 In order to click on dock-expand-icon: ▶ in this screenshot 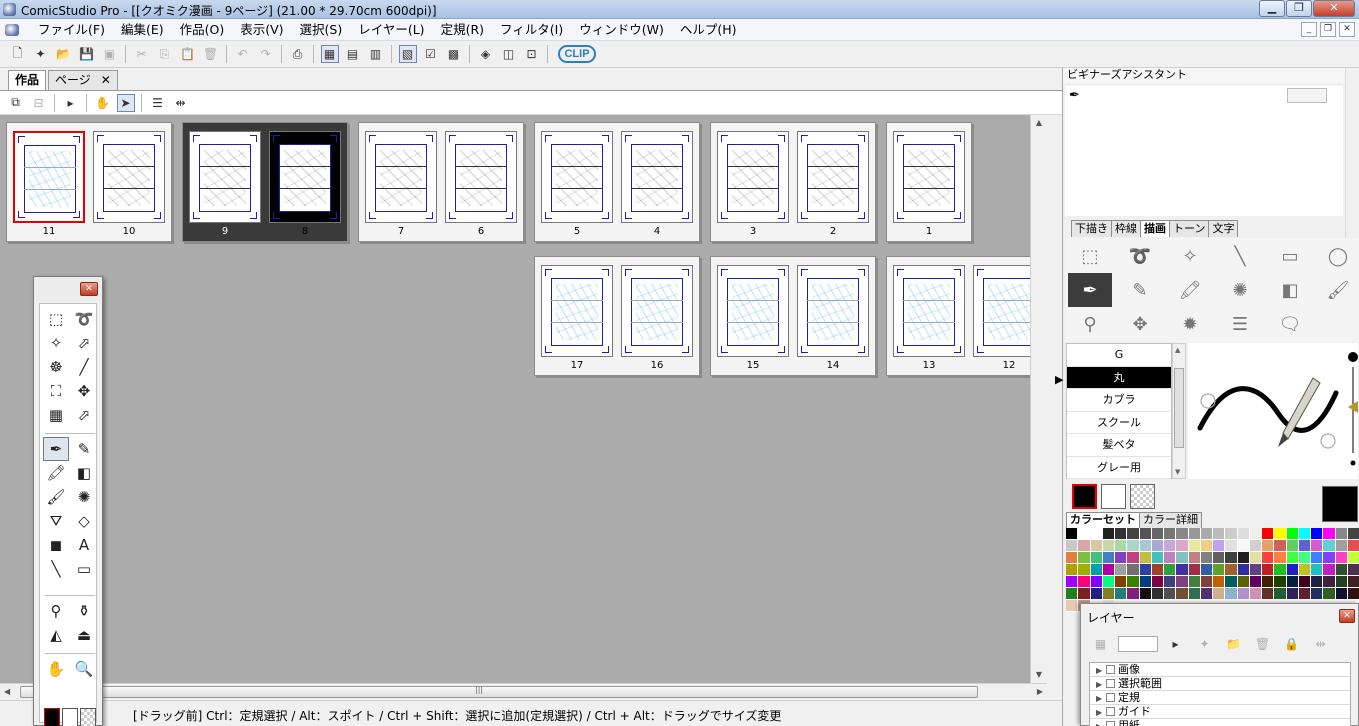, I will do `click(1059, 379)`.